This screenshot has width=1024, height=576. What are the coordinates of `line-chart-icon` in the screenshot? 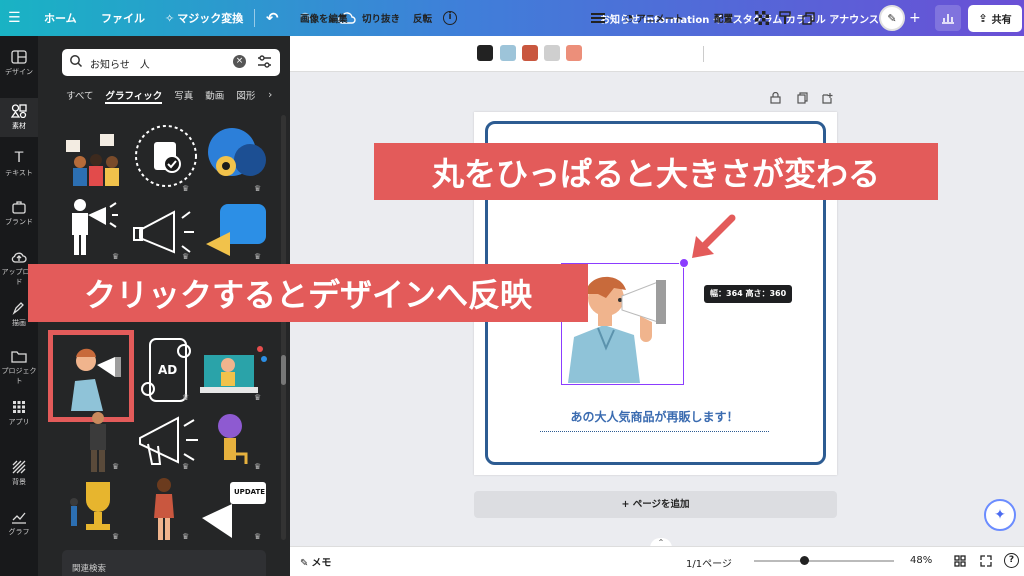 It's located at (19, 518).